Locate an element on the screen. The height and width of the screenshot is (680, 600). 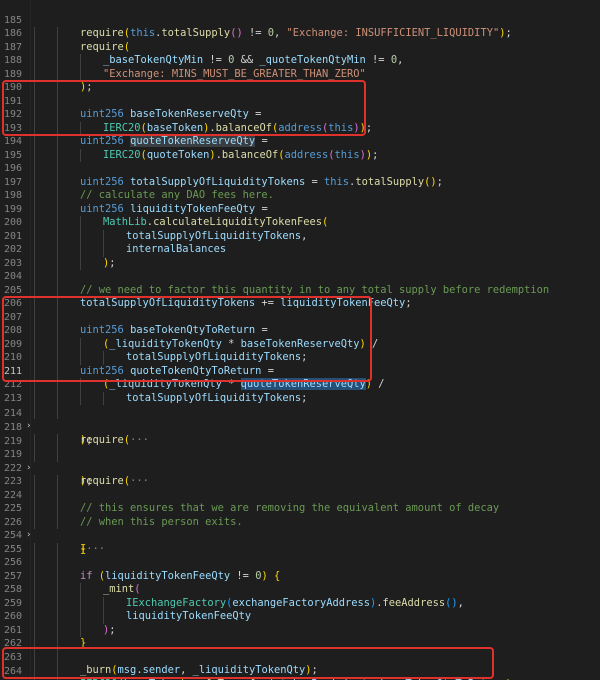
code-line: 202 ); is located at coordinates (300, 250).